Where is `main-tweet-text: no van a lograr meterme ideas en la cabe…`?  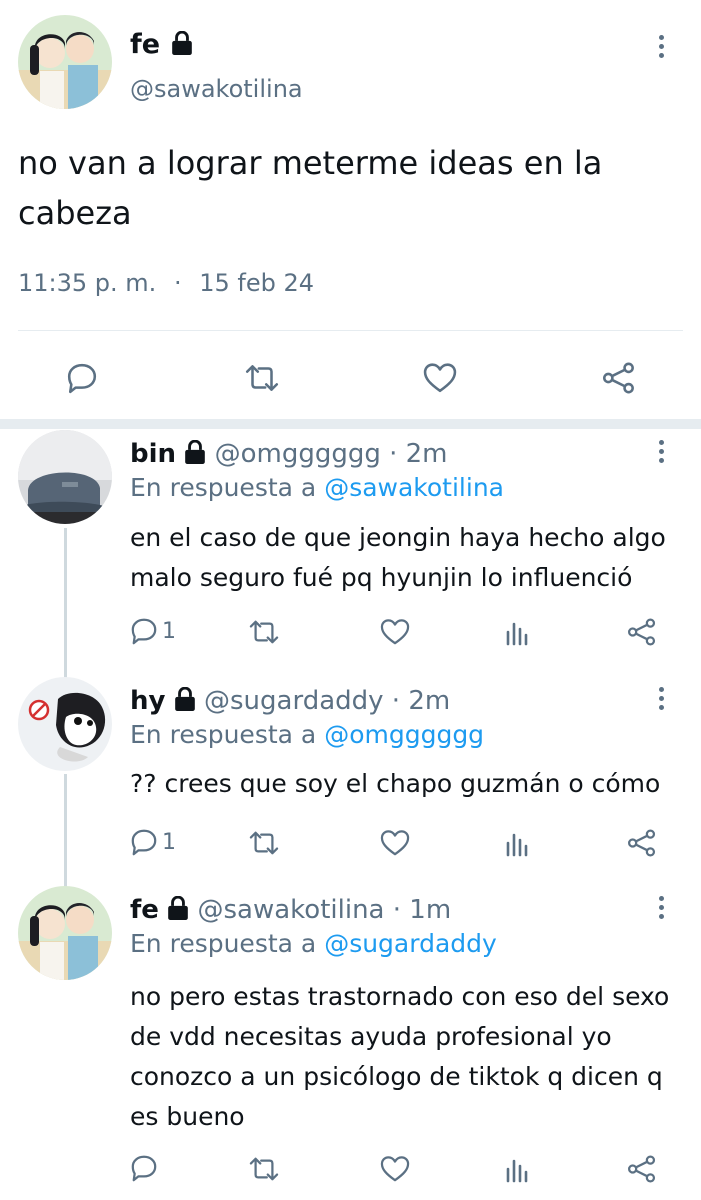 main-tweet-text: no van a lograr meterme ideas en la cabe… is located at coordinates (310, 188).